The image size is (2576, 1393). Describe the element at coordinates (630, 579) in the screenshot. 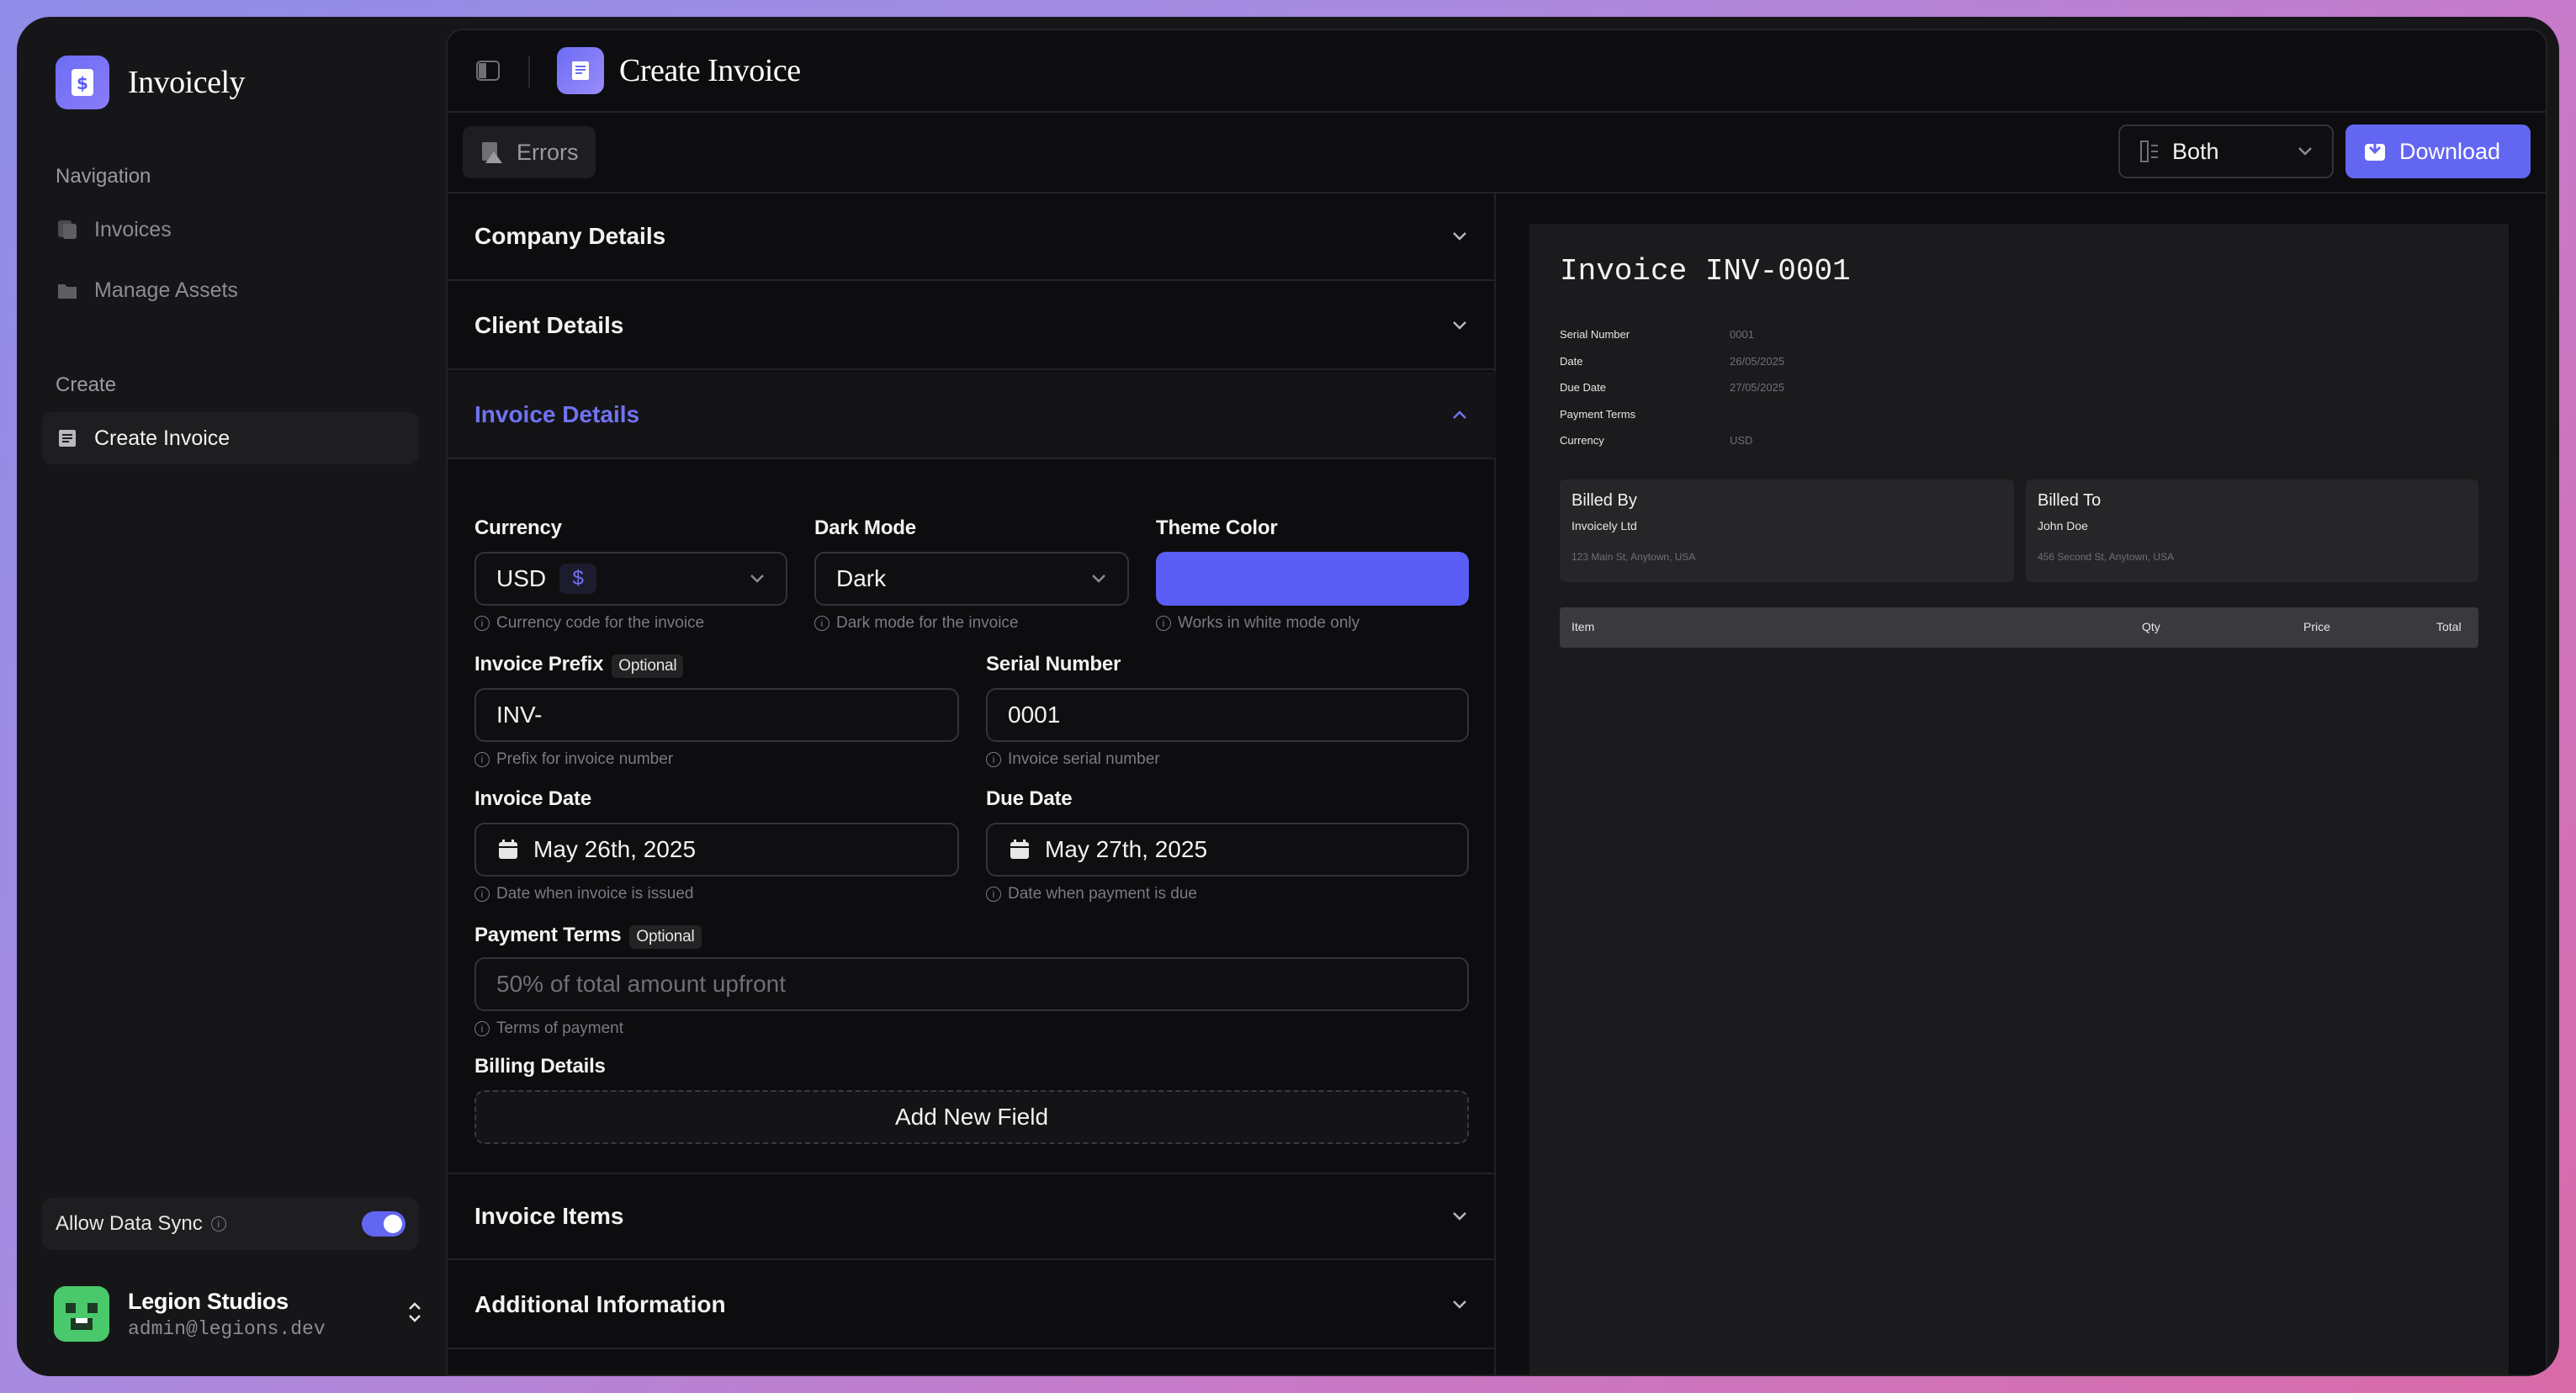

I see `currency-select: USD $` at that location.